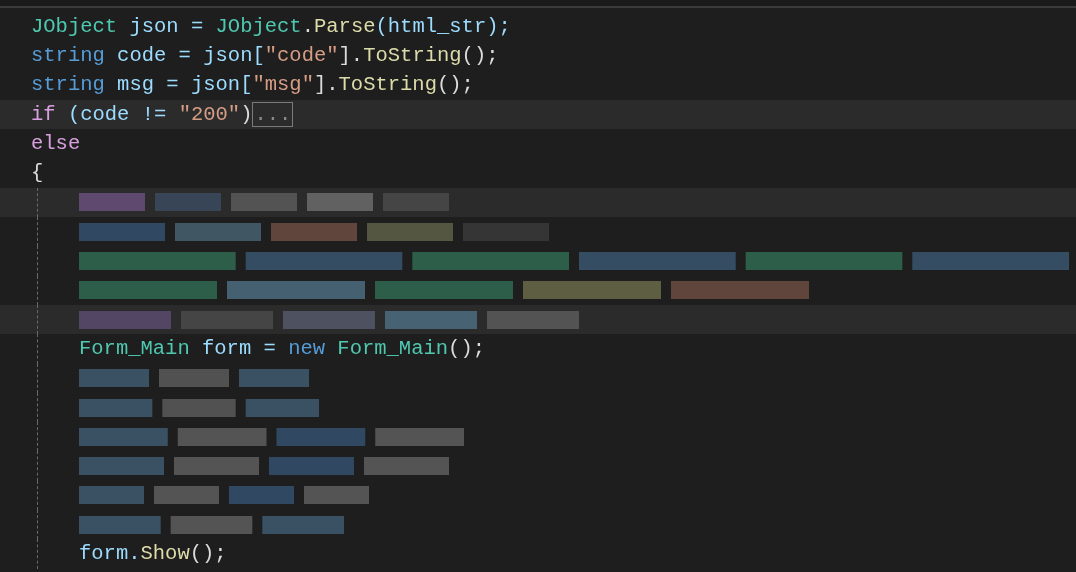 This screenshot has height=572, width=1076. What do you see at coordinates (265, 55) in the screenshot?
I see `code-line: string code = json["code"].ToString();` at bounding box center [265, 55].